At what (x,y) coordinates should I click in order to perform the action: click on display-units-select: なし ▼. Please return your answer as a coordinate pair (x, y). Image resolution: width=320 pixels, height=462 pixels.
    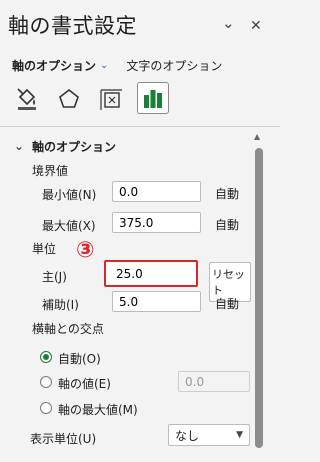
    Looking at the image, I should click on (209, 435).